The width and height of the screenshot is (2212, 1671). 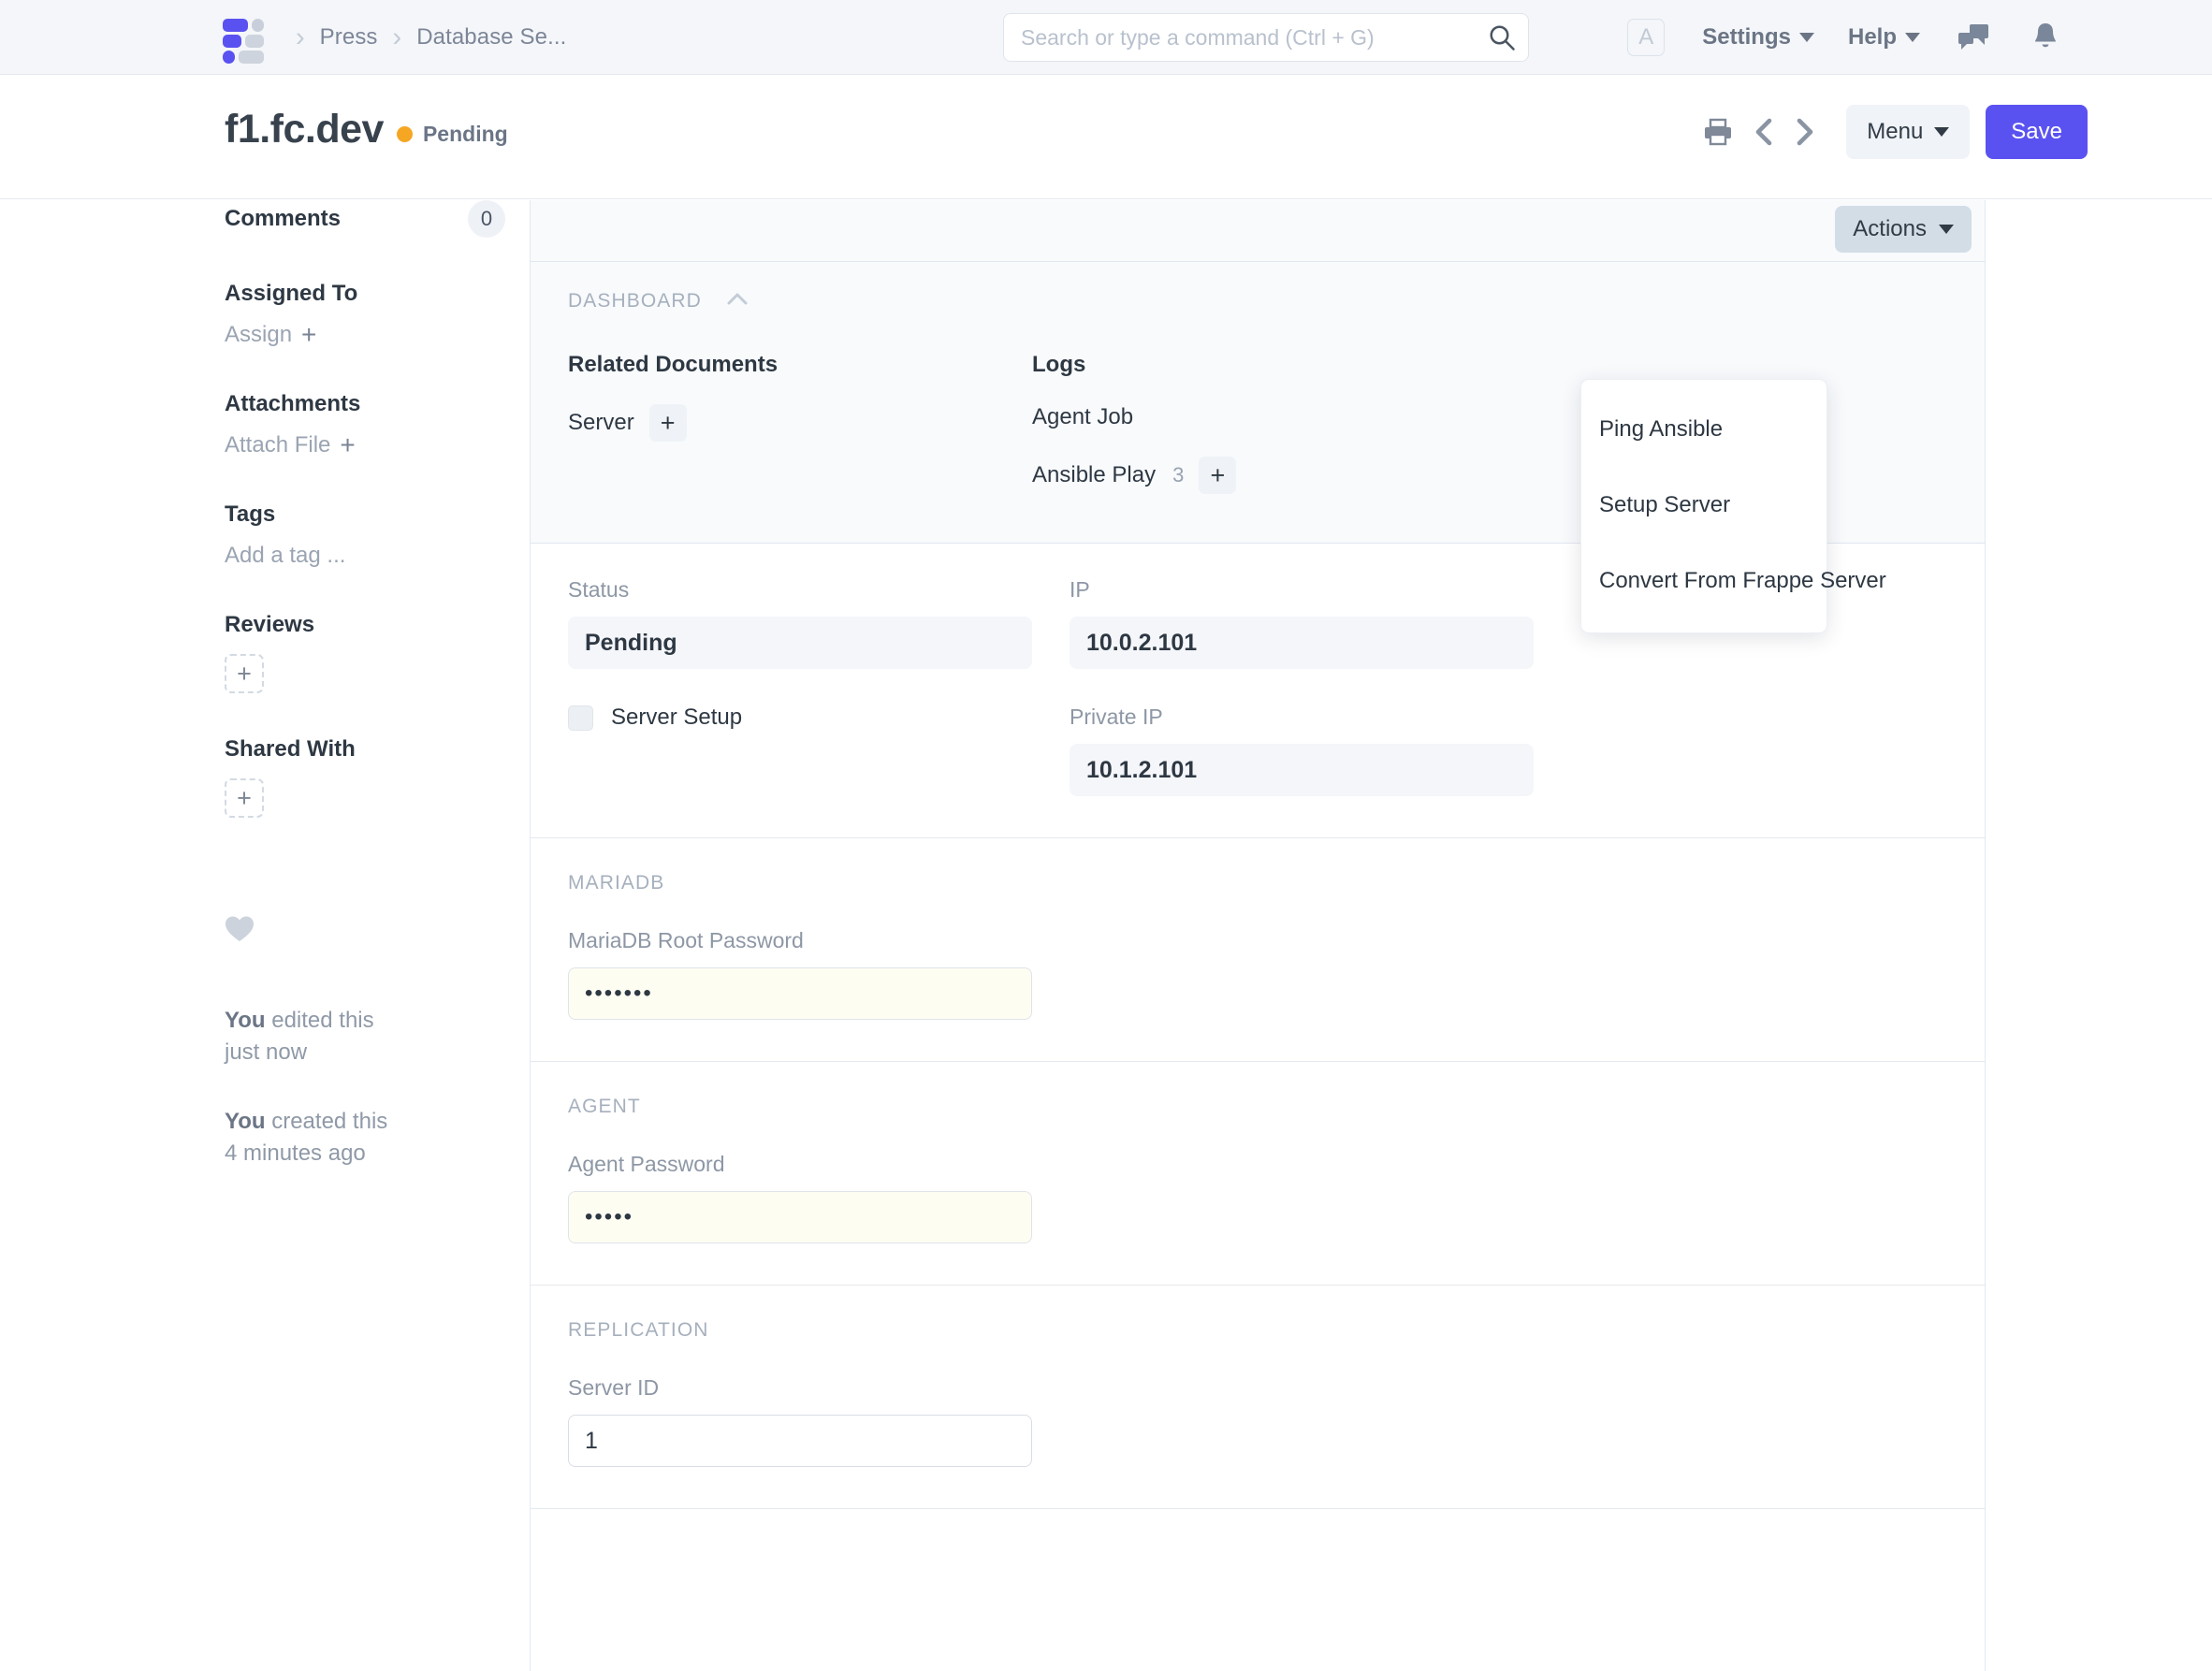 I want to click on agent-password-input, so click(x=800, y=1217).